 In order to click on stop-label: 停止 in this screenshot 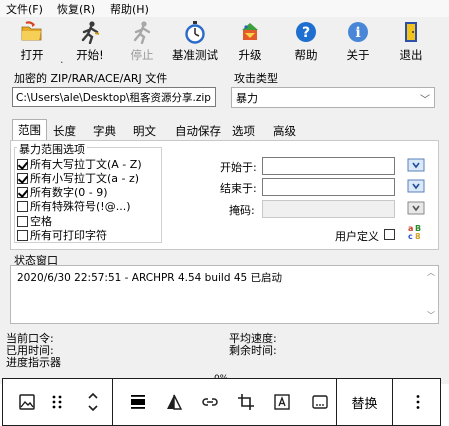, I will do `click(142, 55)`.